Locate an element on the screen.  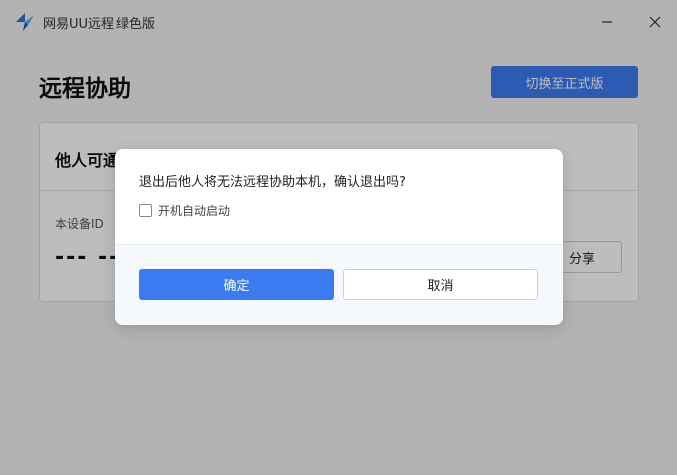
autostart-checkbox is located at coordinates (145, 210).